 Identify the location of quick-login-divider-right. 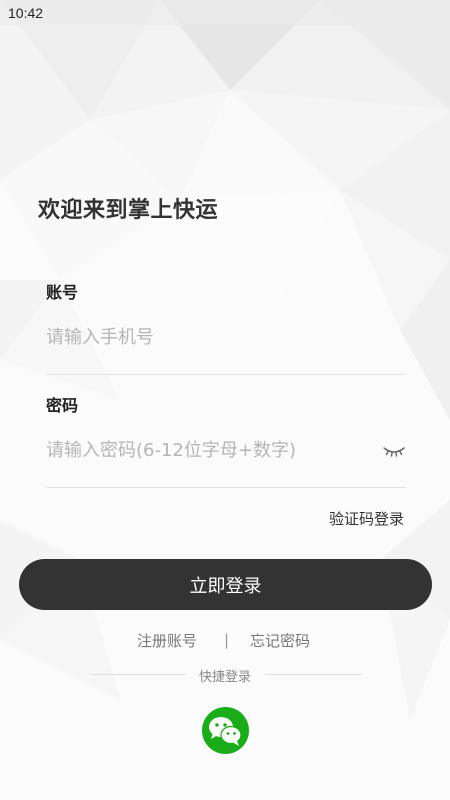
(314, 674).